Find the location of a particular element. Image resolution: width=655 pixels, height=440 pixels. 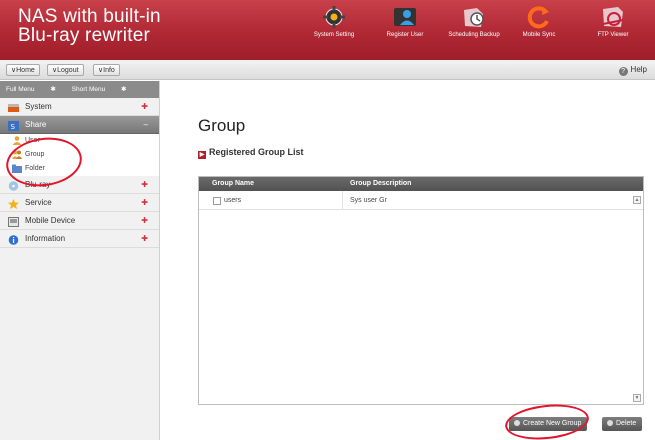

nav-system-setting: System Setting is located at coordinates (334, 21).